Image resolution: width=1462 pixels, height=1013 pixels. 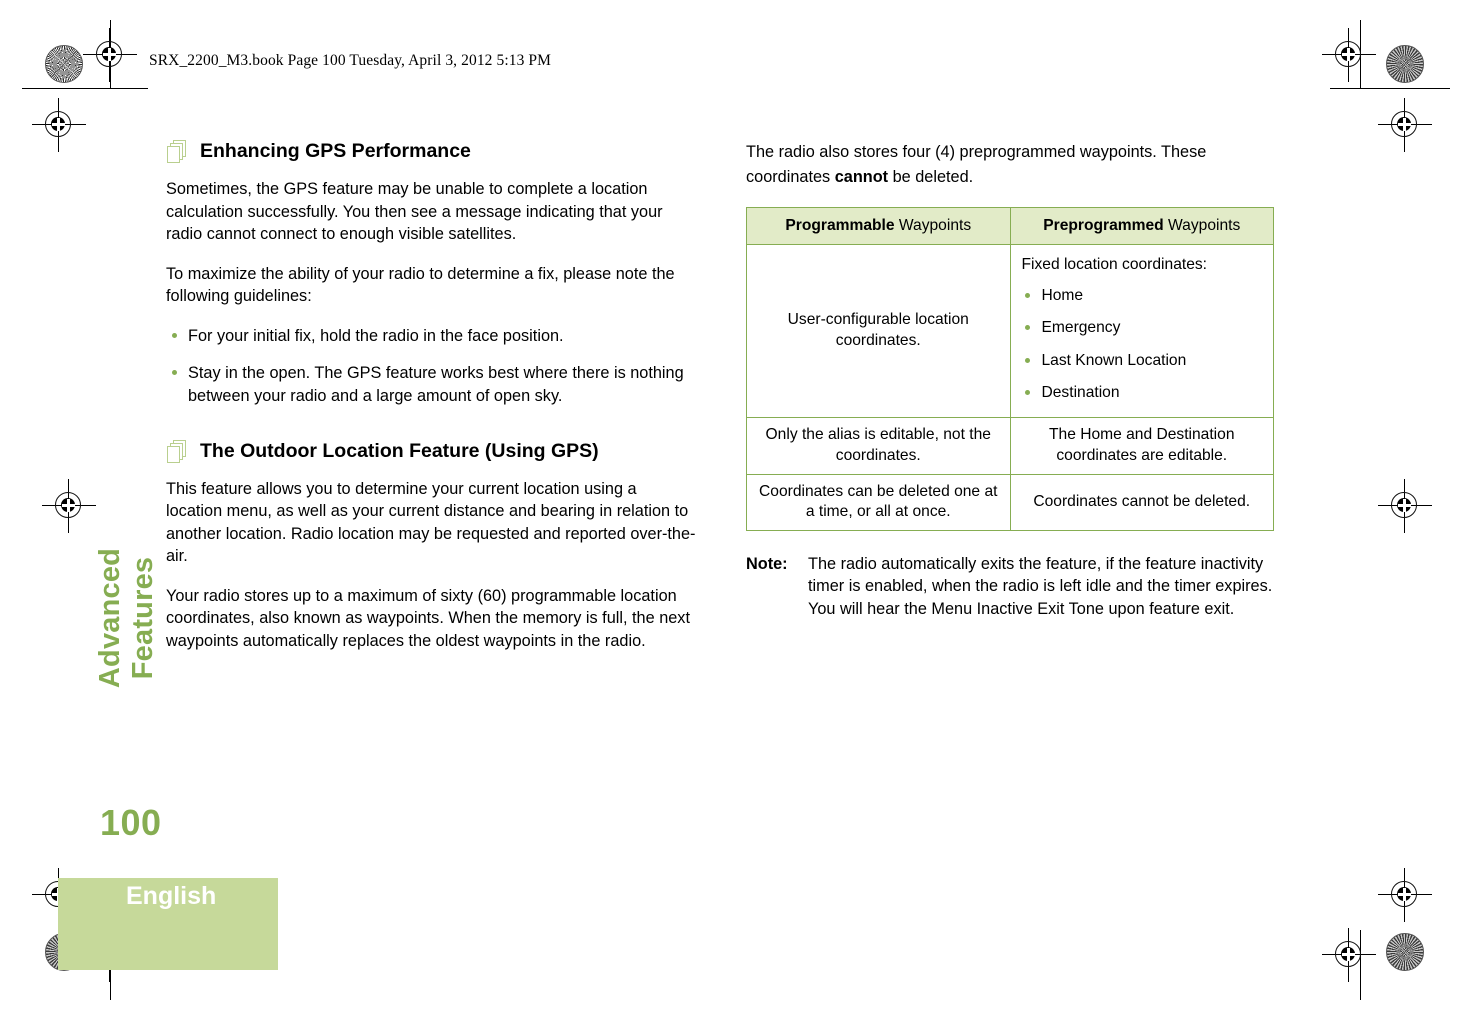 I want to click on registration-mark-top-left-inner, so click(x=59, y=125).